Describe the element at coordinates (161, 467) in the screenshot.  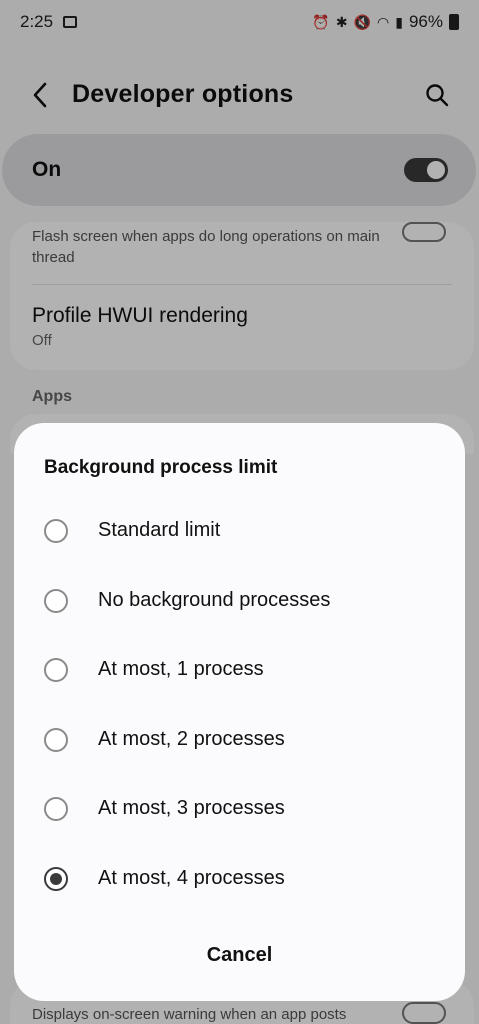
I see `dialog-title: Background process limit` at that location.